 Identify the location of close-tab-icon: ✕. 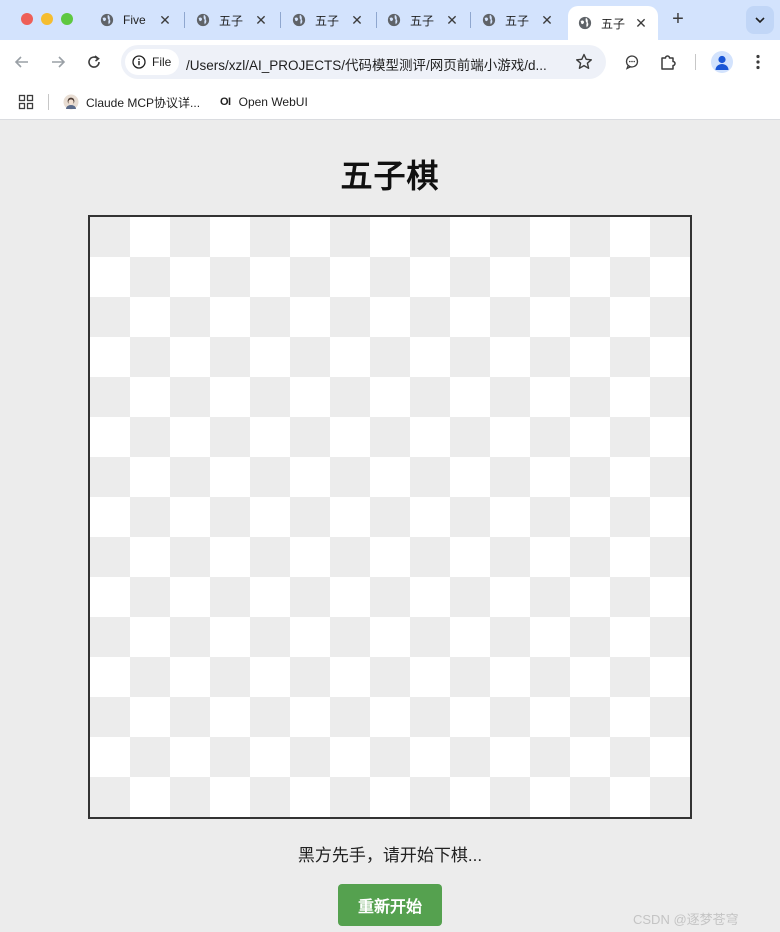
(641, 23).